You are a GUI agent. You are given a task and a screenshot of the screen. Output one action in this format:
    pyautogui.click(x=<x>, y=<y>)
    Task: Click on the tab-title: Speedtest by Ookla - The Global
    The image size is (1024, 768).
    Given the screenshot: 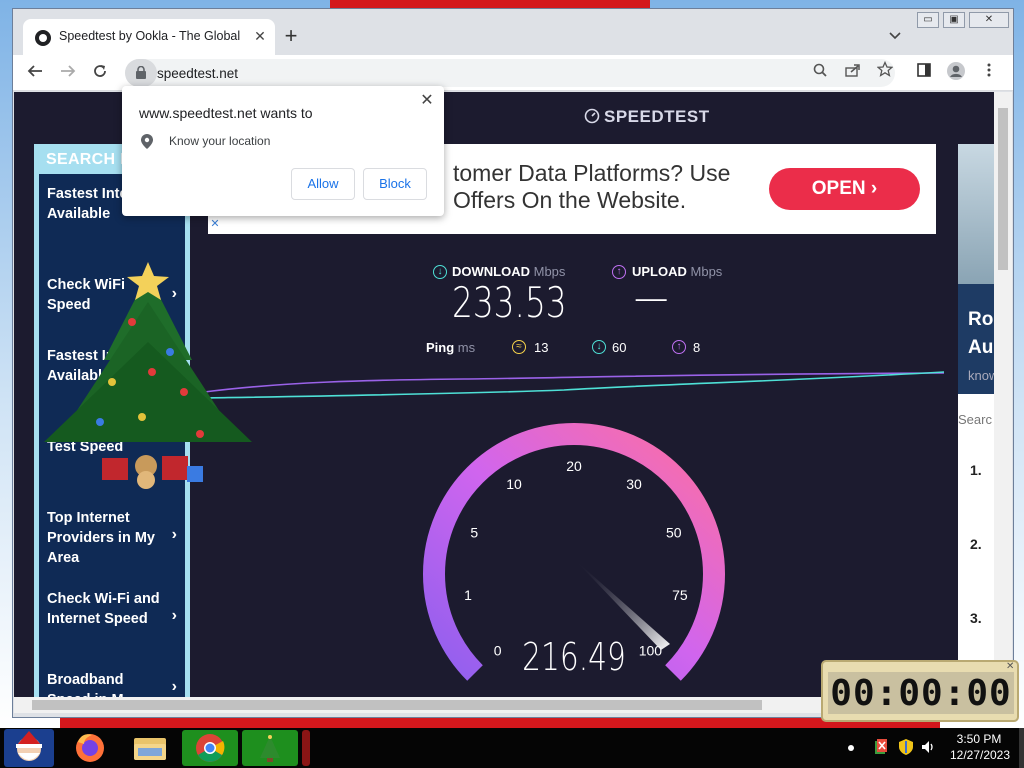 What is the action you would take?
    pyautogui.click(x=150, y=36)
    